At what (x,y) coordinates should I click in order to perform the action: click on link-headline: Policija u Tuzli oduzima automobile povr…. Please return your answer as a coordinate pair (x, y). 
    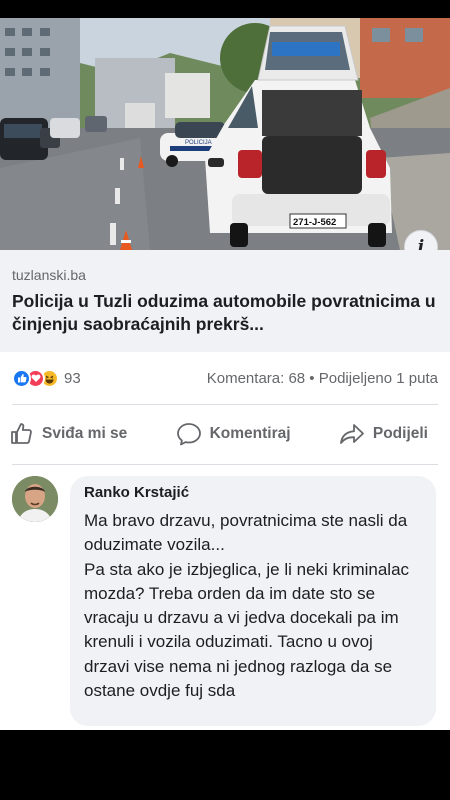
    Looking at the image, I should click on (225, 313).